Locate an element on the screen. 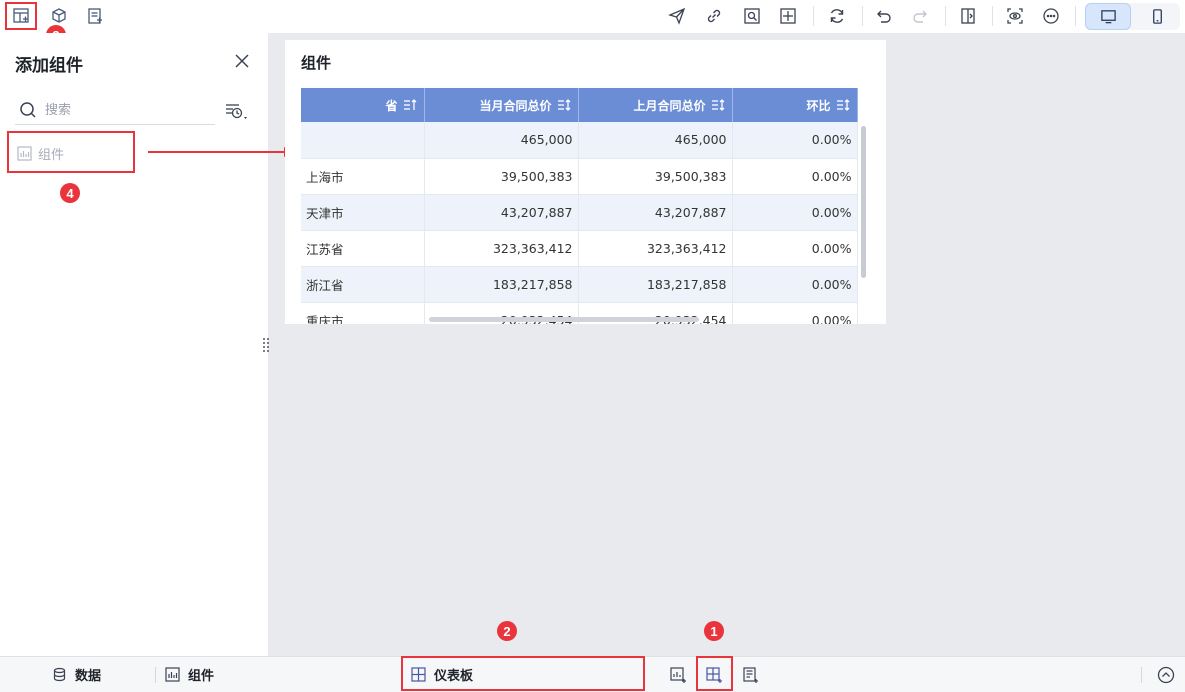 This screenshot has width=1185, height=692. add-chart-icon is located at coordinates (678, 675).